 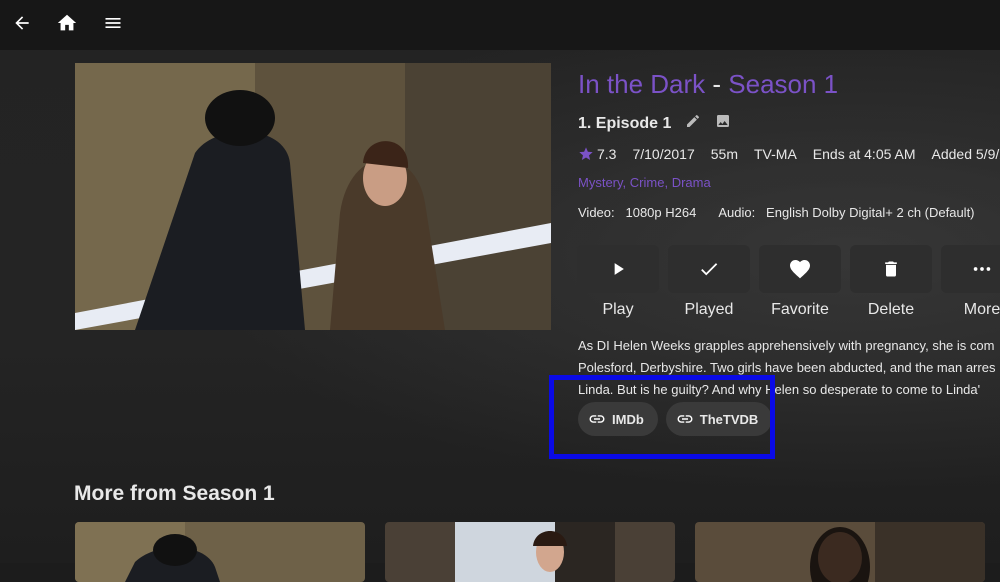 What do you see at coordinates (982, 269) in the screenshot?
I see `more-icon` at bounding box center [982, 269].